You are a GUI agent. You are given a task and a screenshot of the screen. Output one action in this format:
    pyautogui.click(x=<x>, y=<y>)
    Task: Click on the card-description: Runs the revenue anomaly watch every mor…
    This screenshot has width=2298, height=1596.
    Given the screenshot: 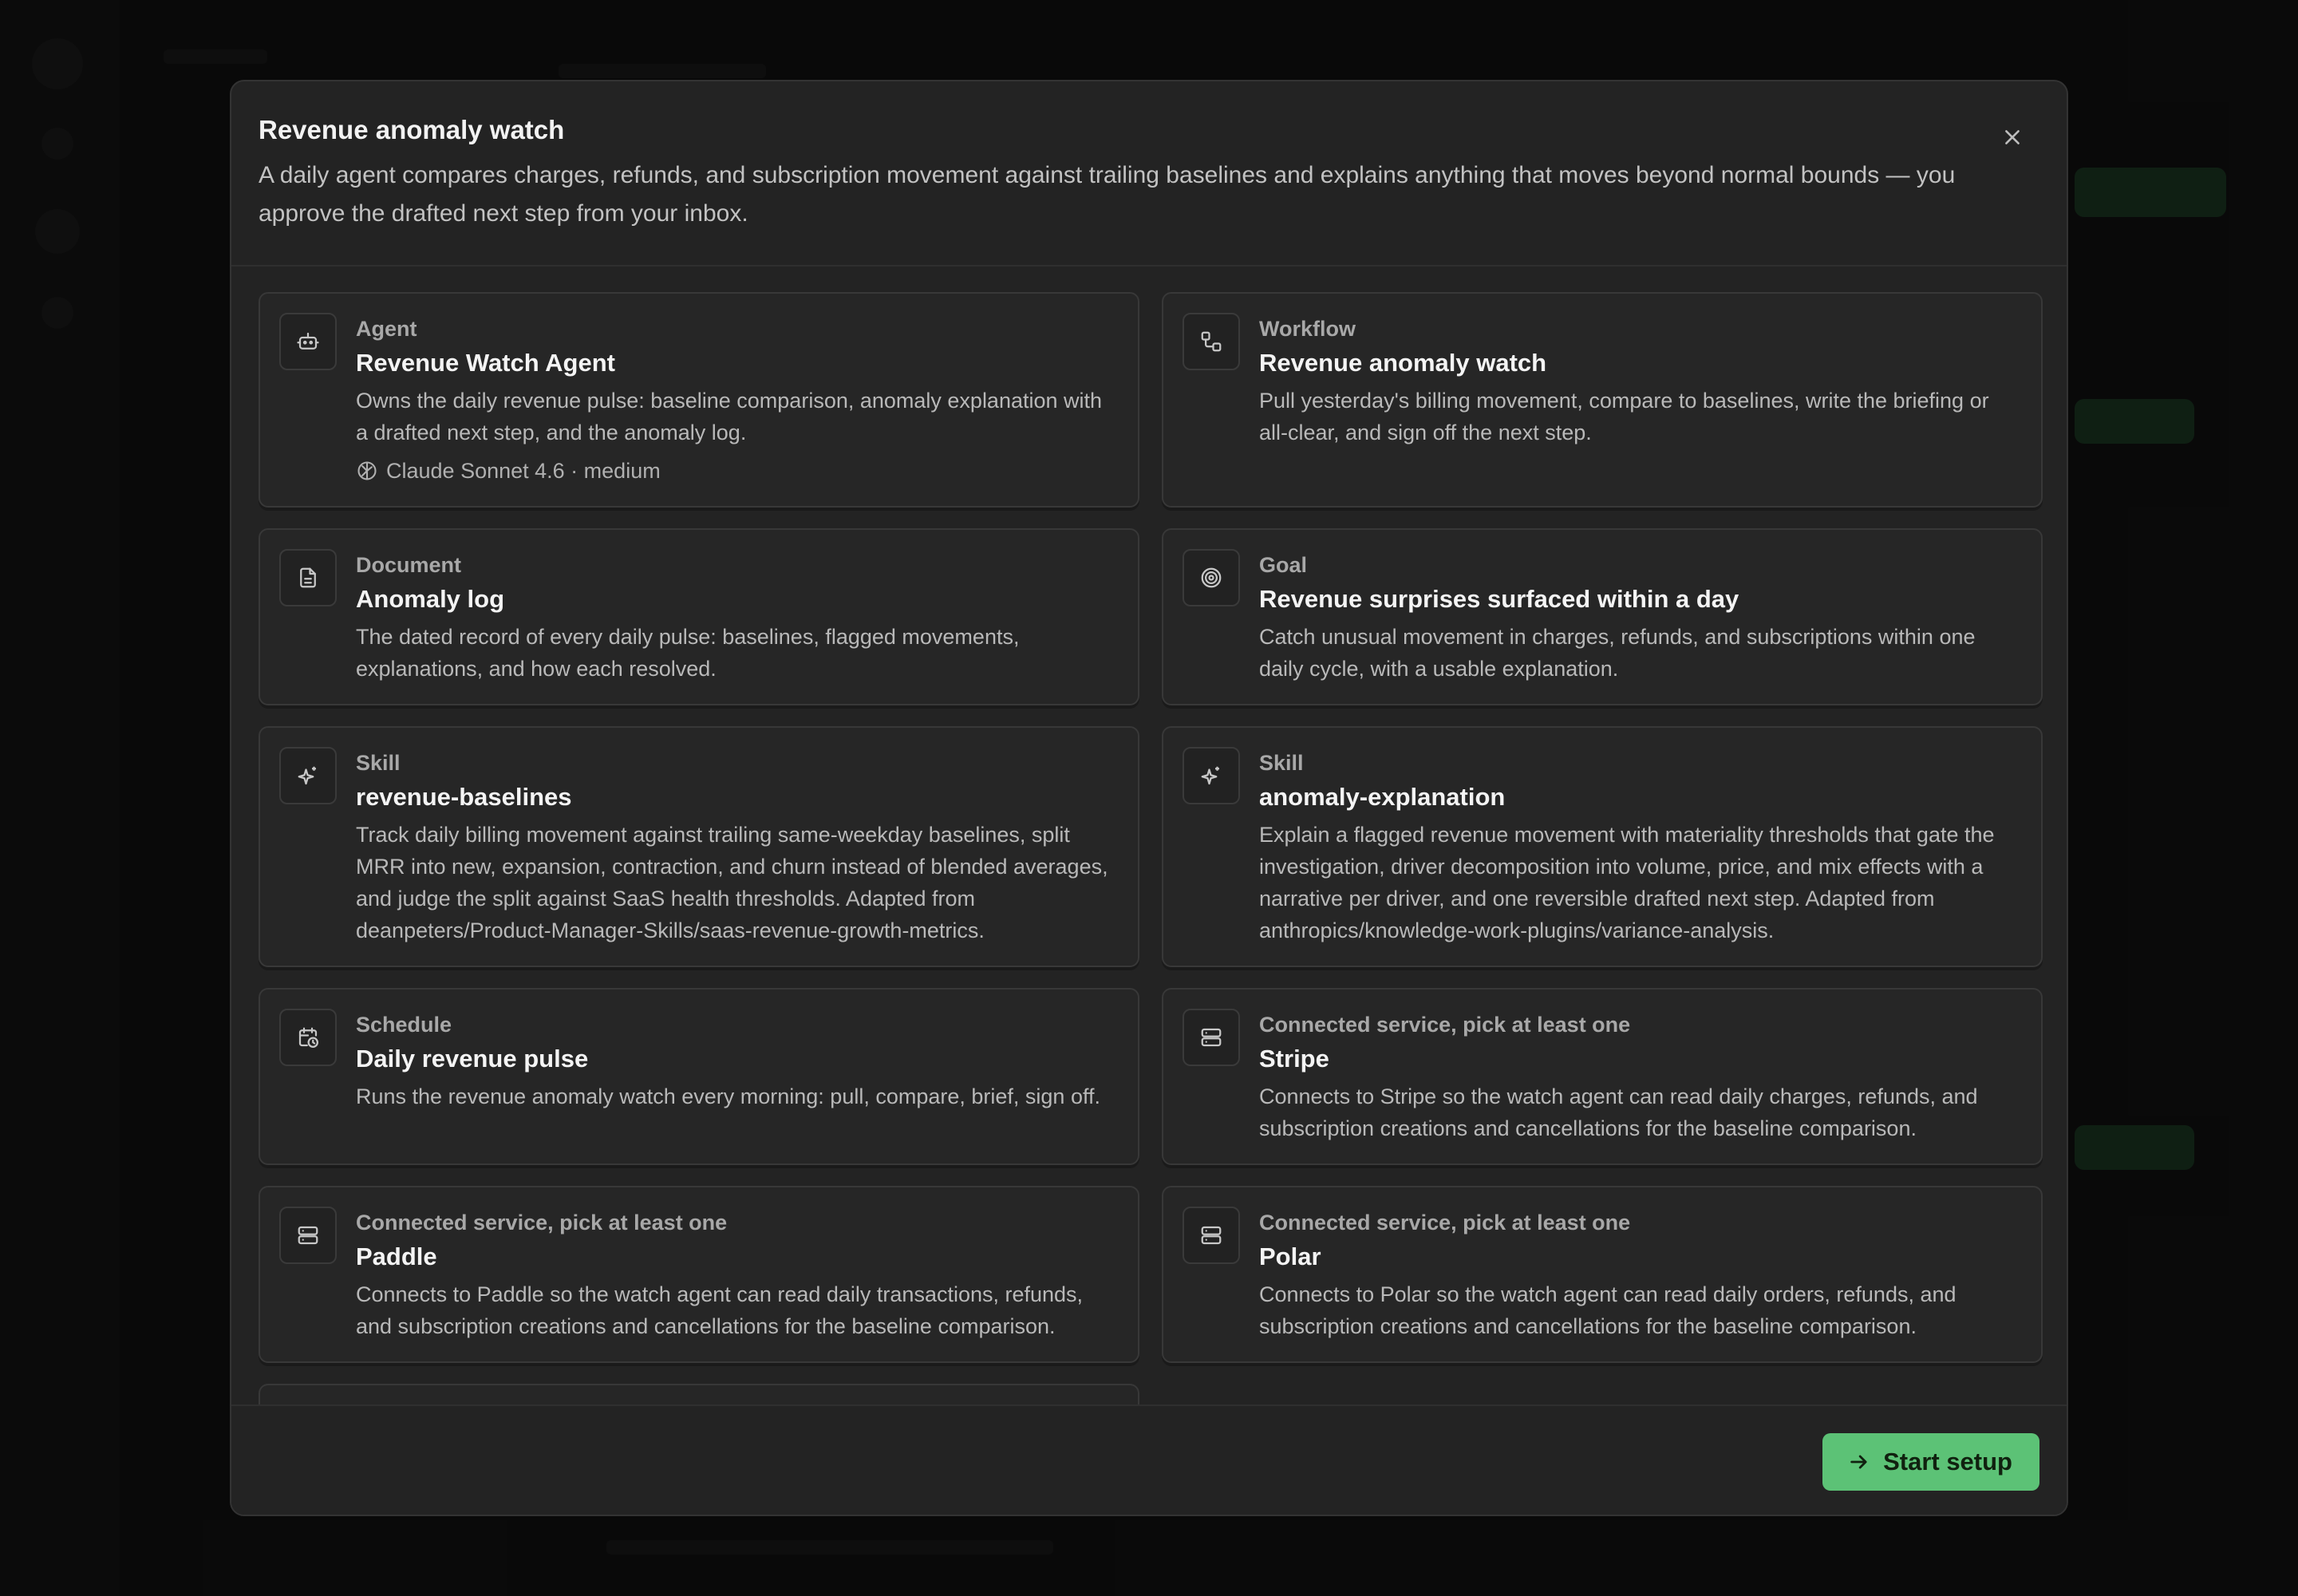 What is the action you would take?
    pyautogui.click(x=728, y=1096)
    